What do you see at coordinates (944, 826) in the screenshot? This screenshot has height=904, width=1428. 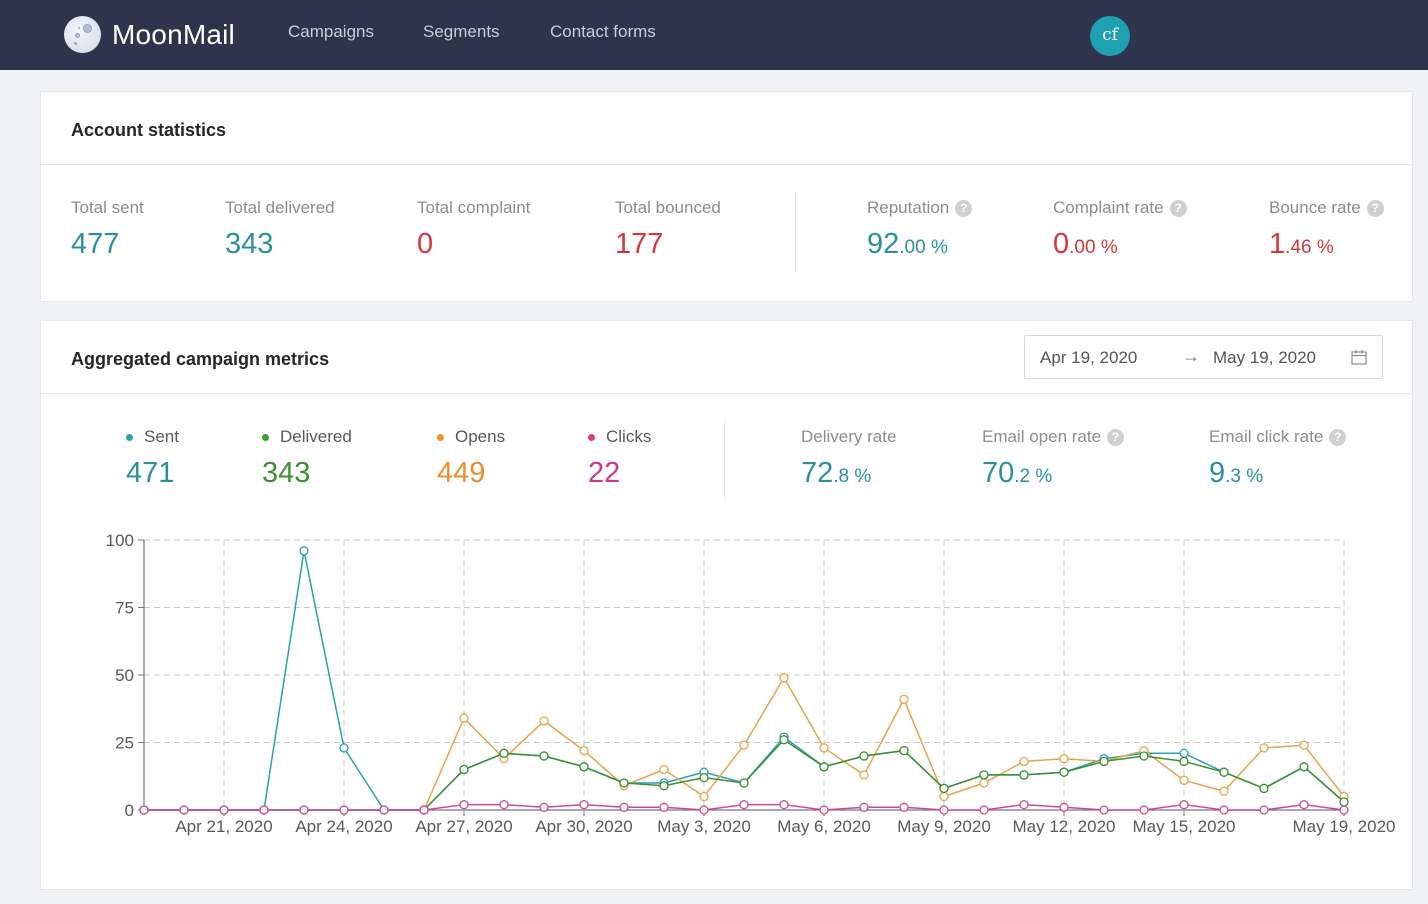 I see `x-tick-label: May 9, 2020` at bounding box center [944, 826].